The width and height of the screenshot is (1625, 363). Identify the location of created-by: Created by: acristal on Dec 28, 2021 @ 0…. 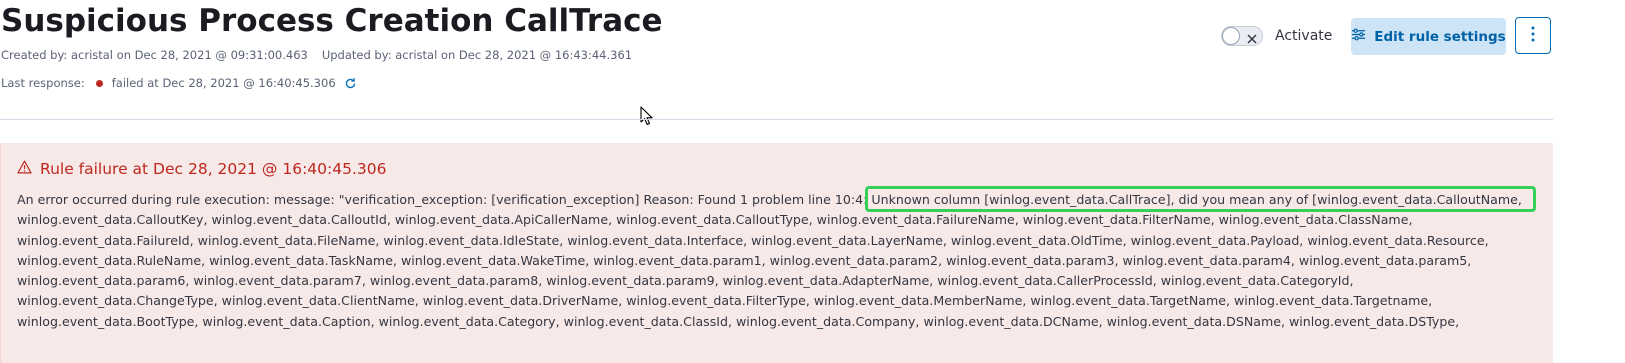
(154, 55).